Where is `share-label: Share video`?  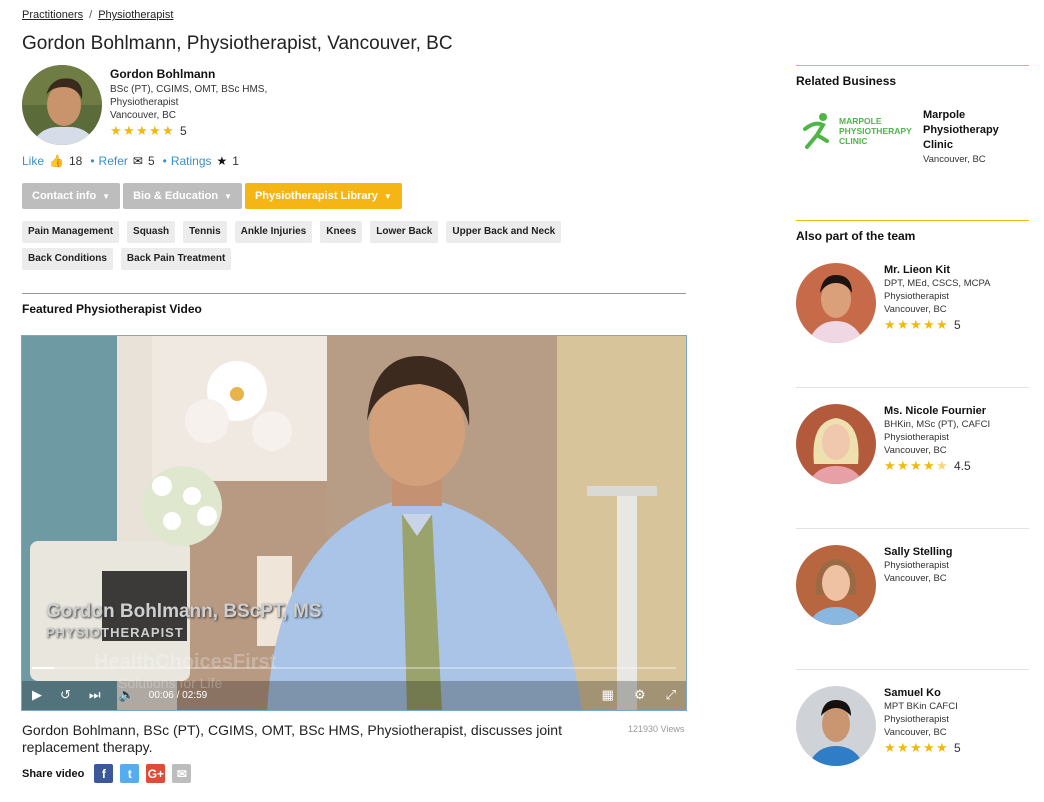 share-label: Share video is located at coordinates (53, 773).